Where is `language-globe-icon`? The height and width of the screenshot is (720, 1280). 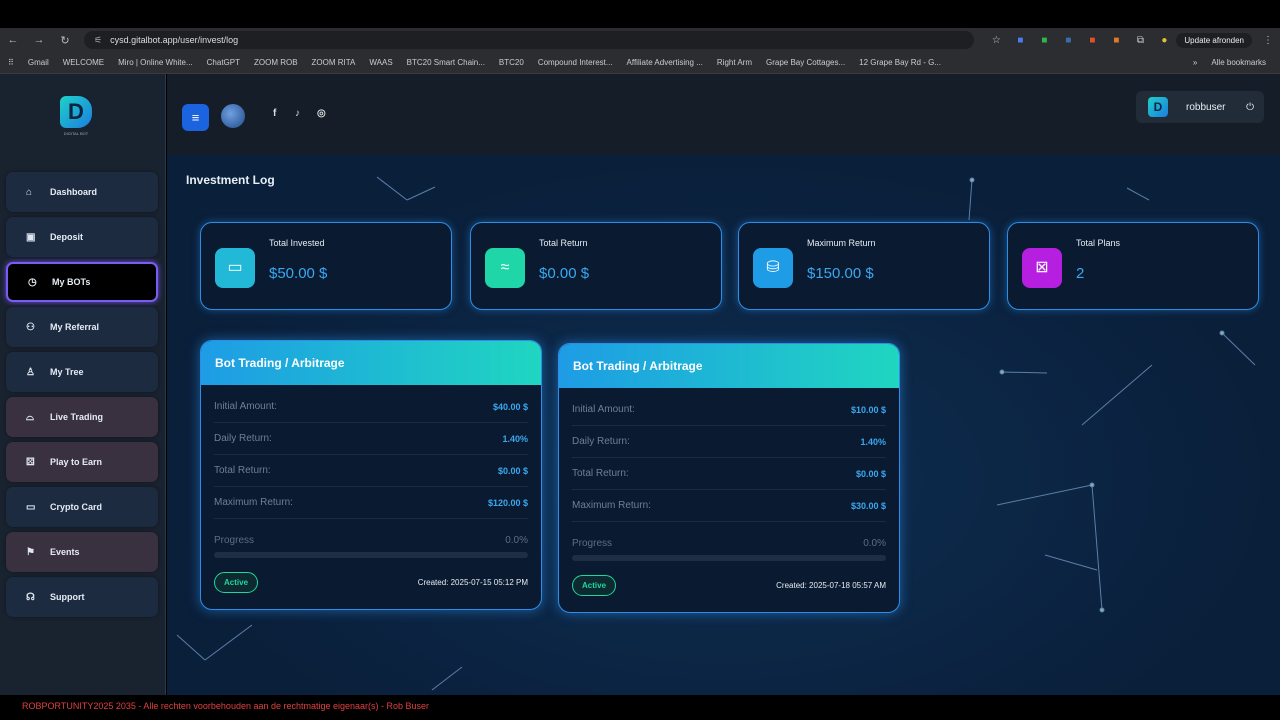 language-globe-icon is located at coordinates (233, 116).